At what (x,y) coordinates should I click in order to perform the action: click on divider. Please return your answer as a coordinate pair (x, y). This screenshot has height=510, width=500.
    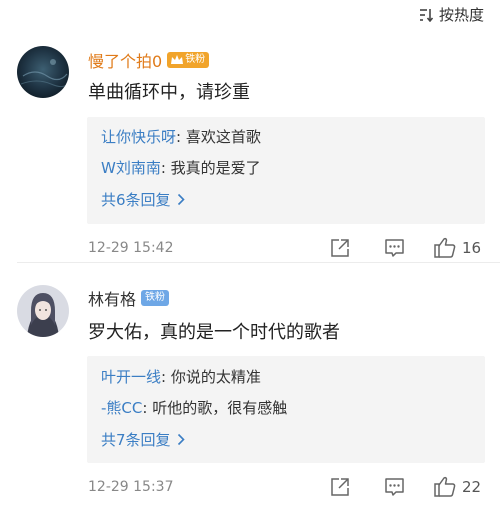
    Looking at the image, I should click on (258, 262).